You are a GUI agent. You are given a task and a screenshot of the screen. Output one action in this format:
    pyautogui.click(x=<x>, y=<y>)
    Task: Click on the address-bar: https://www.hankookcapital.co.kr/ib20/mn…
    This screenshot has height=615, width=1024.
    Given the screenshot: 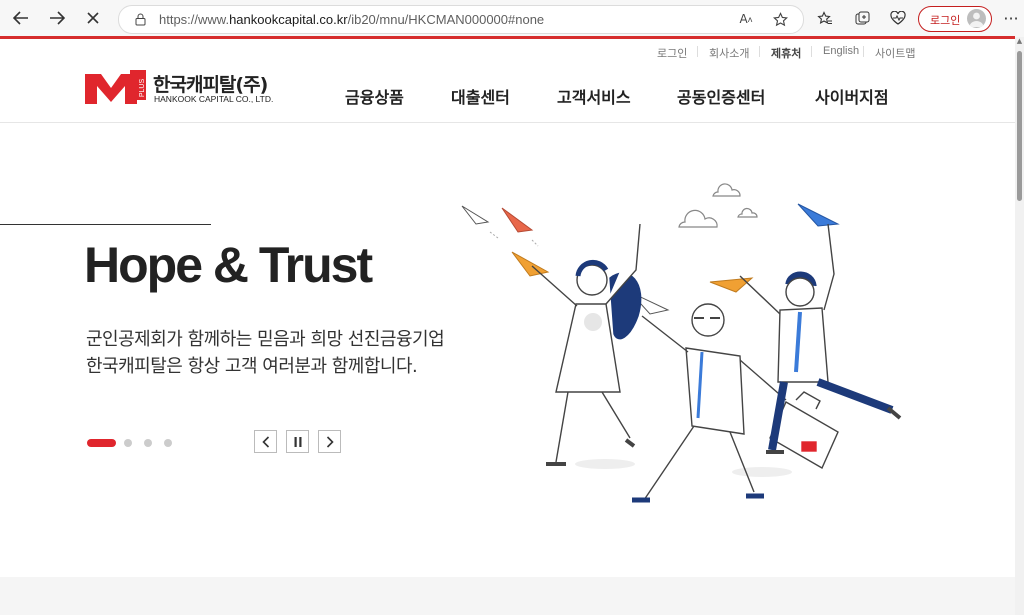 What is the action you would take?
    pyautogui.click(x=461, y=19)
    